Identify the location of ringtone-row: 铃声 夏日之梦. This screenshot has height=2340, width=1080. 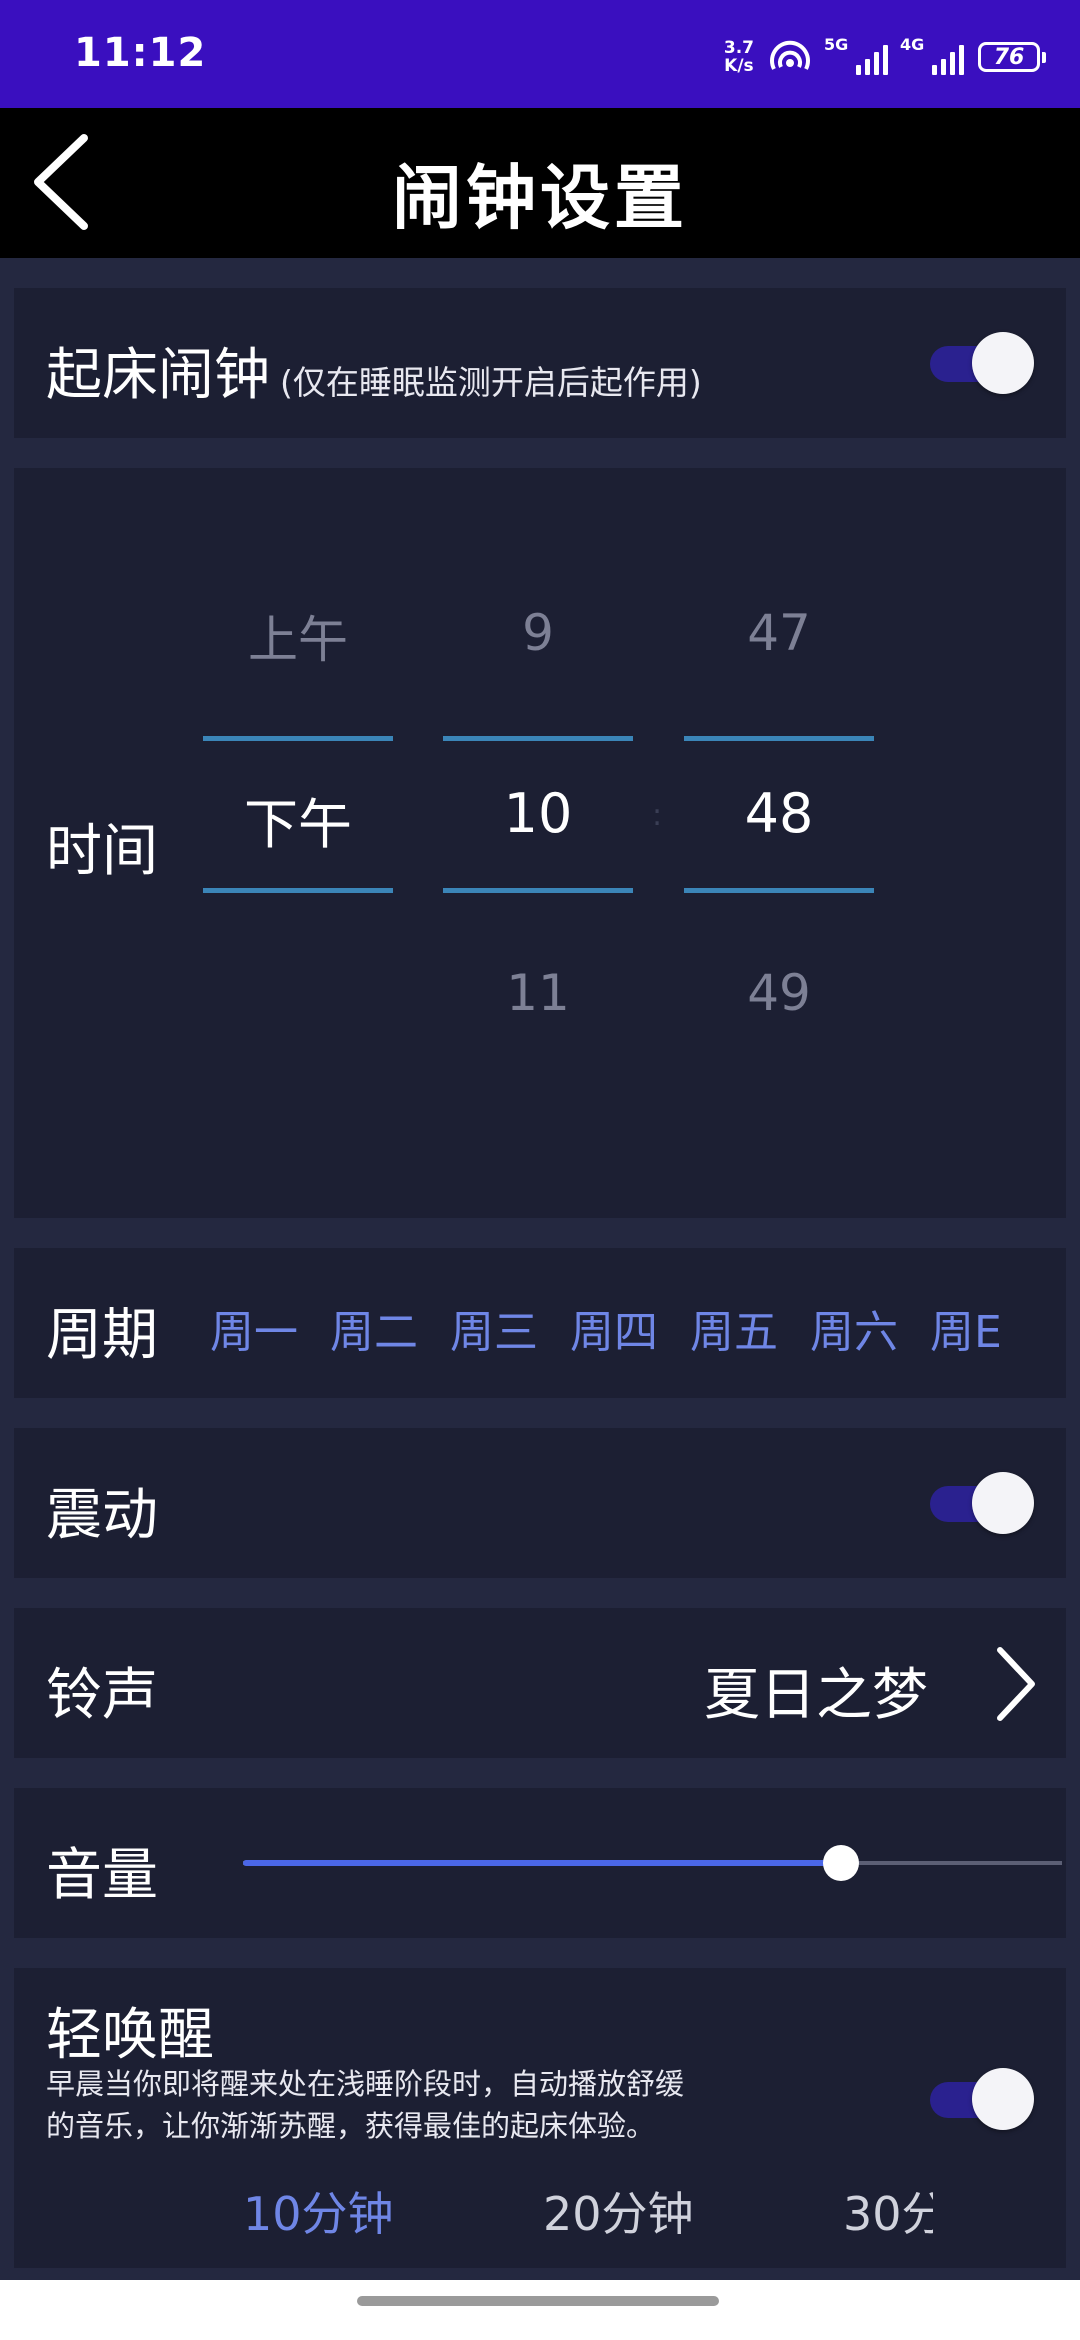
(540, 1683).